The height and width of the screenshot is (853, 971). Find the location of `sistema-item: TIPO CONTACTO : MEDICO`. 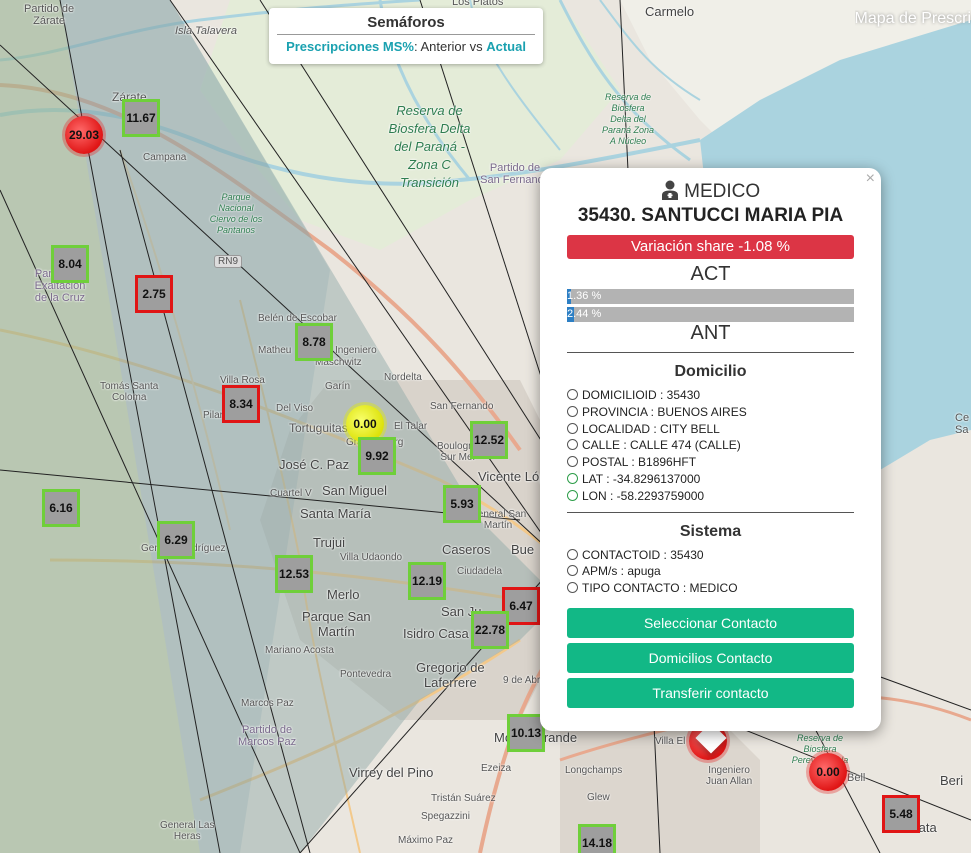

sistema-item: TIPO CONTACTO : MEDICO is located at coordinates (710, 588).